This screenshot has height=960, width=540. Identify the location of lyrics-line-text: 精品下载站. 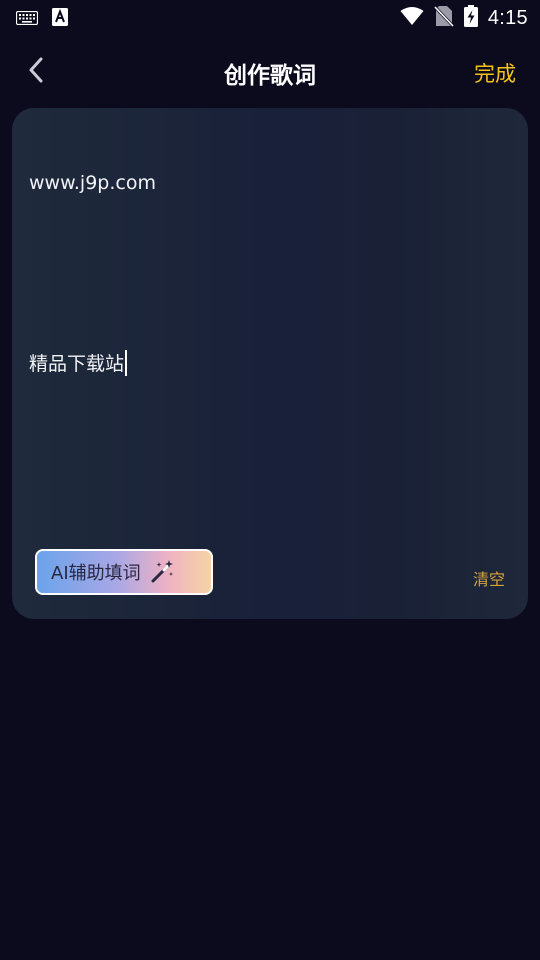
(77, 364).